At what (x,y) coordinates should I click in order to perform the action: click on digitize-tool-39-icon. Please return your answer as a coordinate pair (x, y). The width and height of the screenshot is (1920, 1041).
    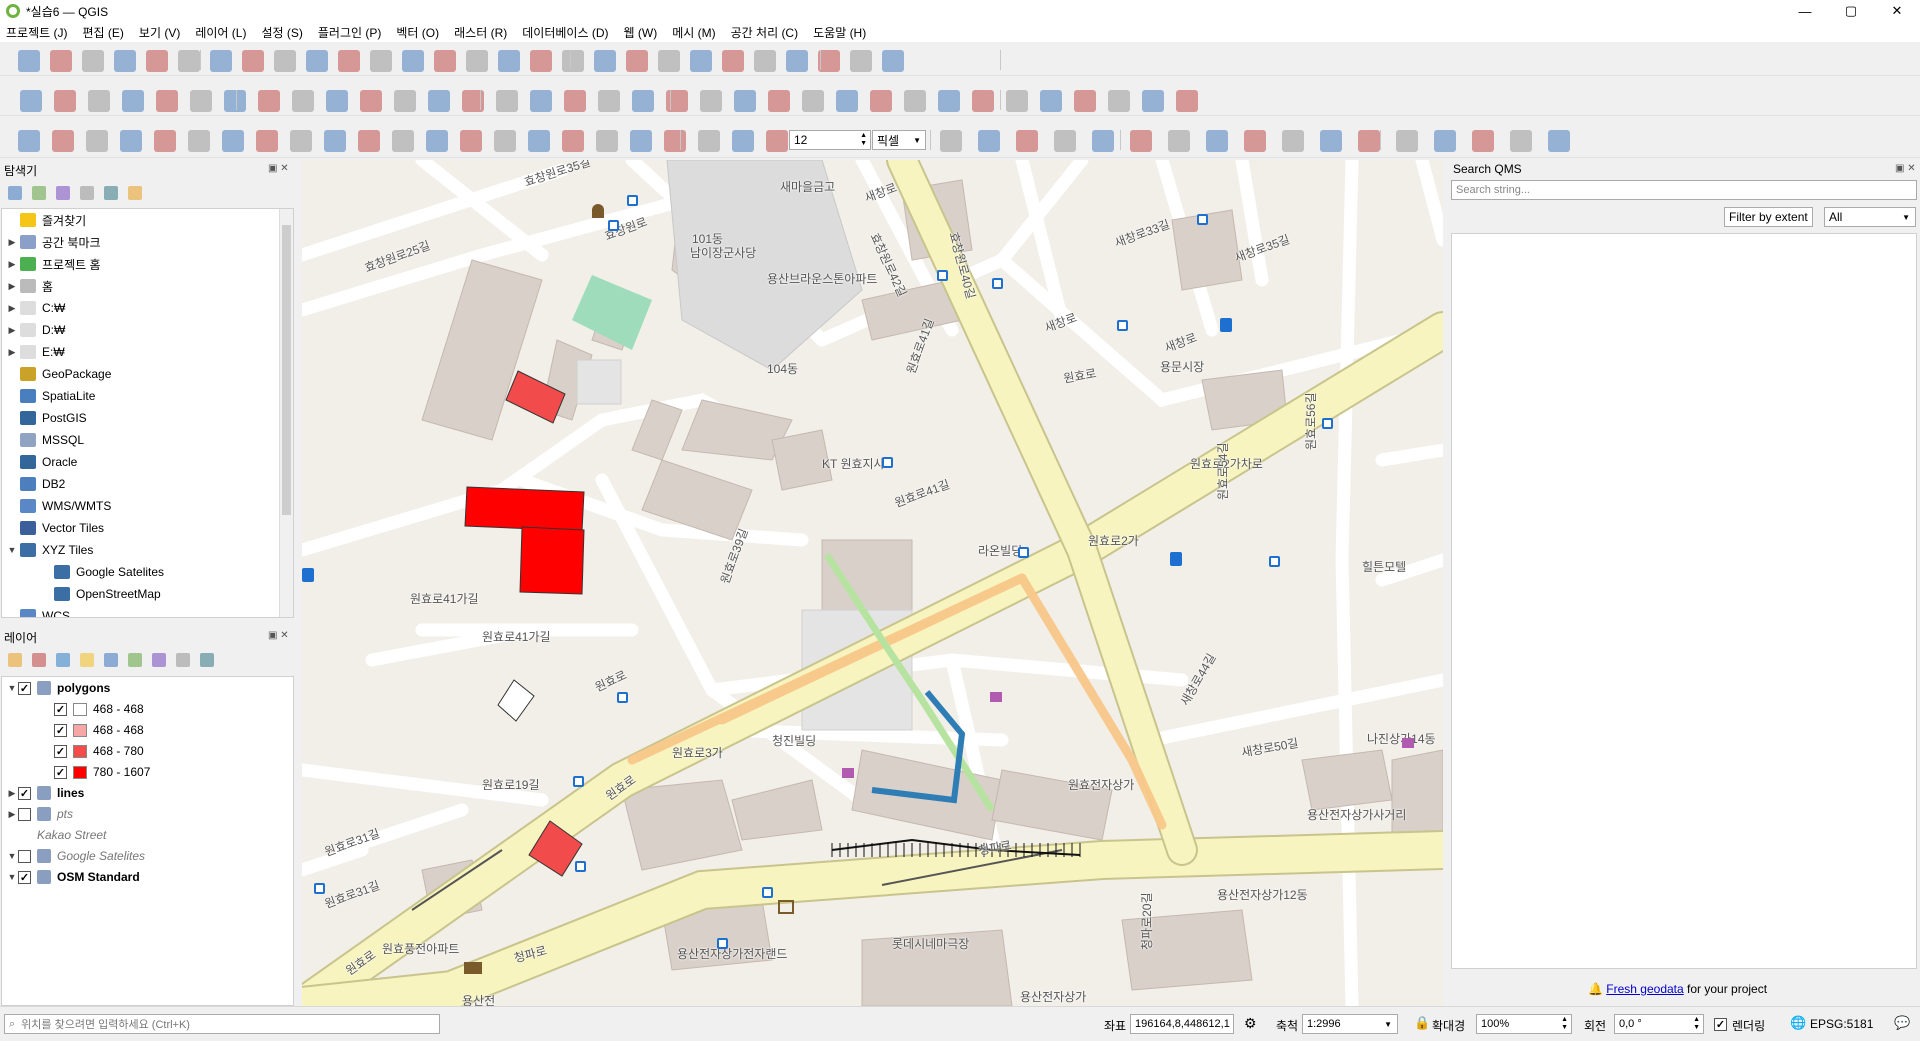
    Looking at the image, I should click on (1521, 141).